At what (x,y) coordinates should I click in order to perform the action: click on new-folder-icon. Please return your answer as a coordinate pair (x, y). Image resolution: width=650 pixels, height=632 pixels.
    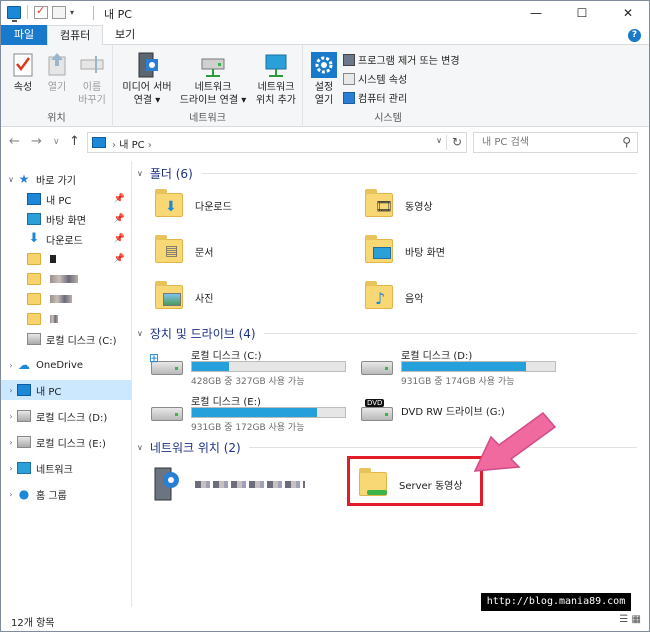
    Looking at the image, I should click on (59, 12).